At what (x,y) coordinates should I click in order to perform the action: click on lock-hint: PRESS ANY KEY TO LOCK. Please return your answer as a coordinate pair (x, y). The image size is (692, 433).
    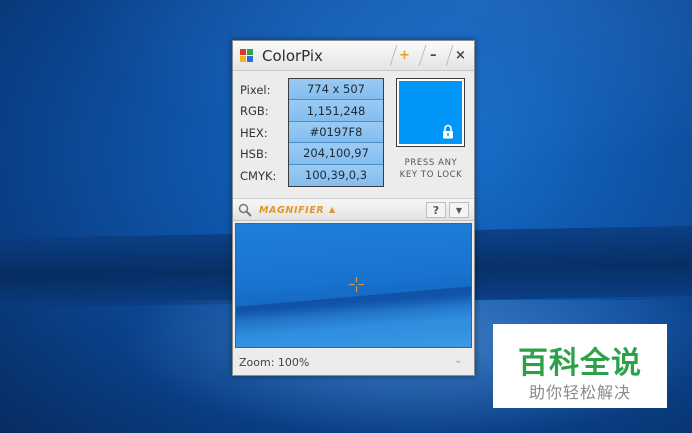
    Looking at the image, I should click on (431, 169).